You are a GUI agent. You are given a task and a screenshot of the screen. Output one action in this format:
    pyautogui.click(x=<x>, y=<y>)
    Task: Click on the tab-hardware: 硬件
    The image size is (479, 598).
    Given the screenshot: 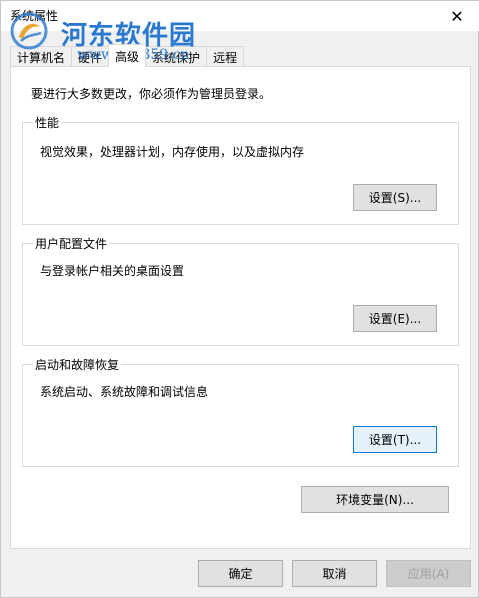 What is the action you would take?
    pyautogui.click(x=90, y=56)
    